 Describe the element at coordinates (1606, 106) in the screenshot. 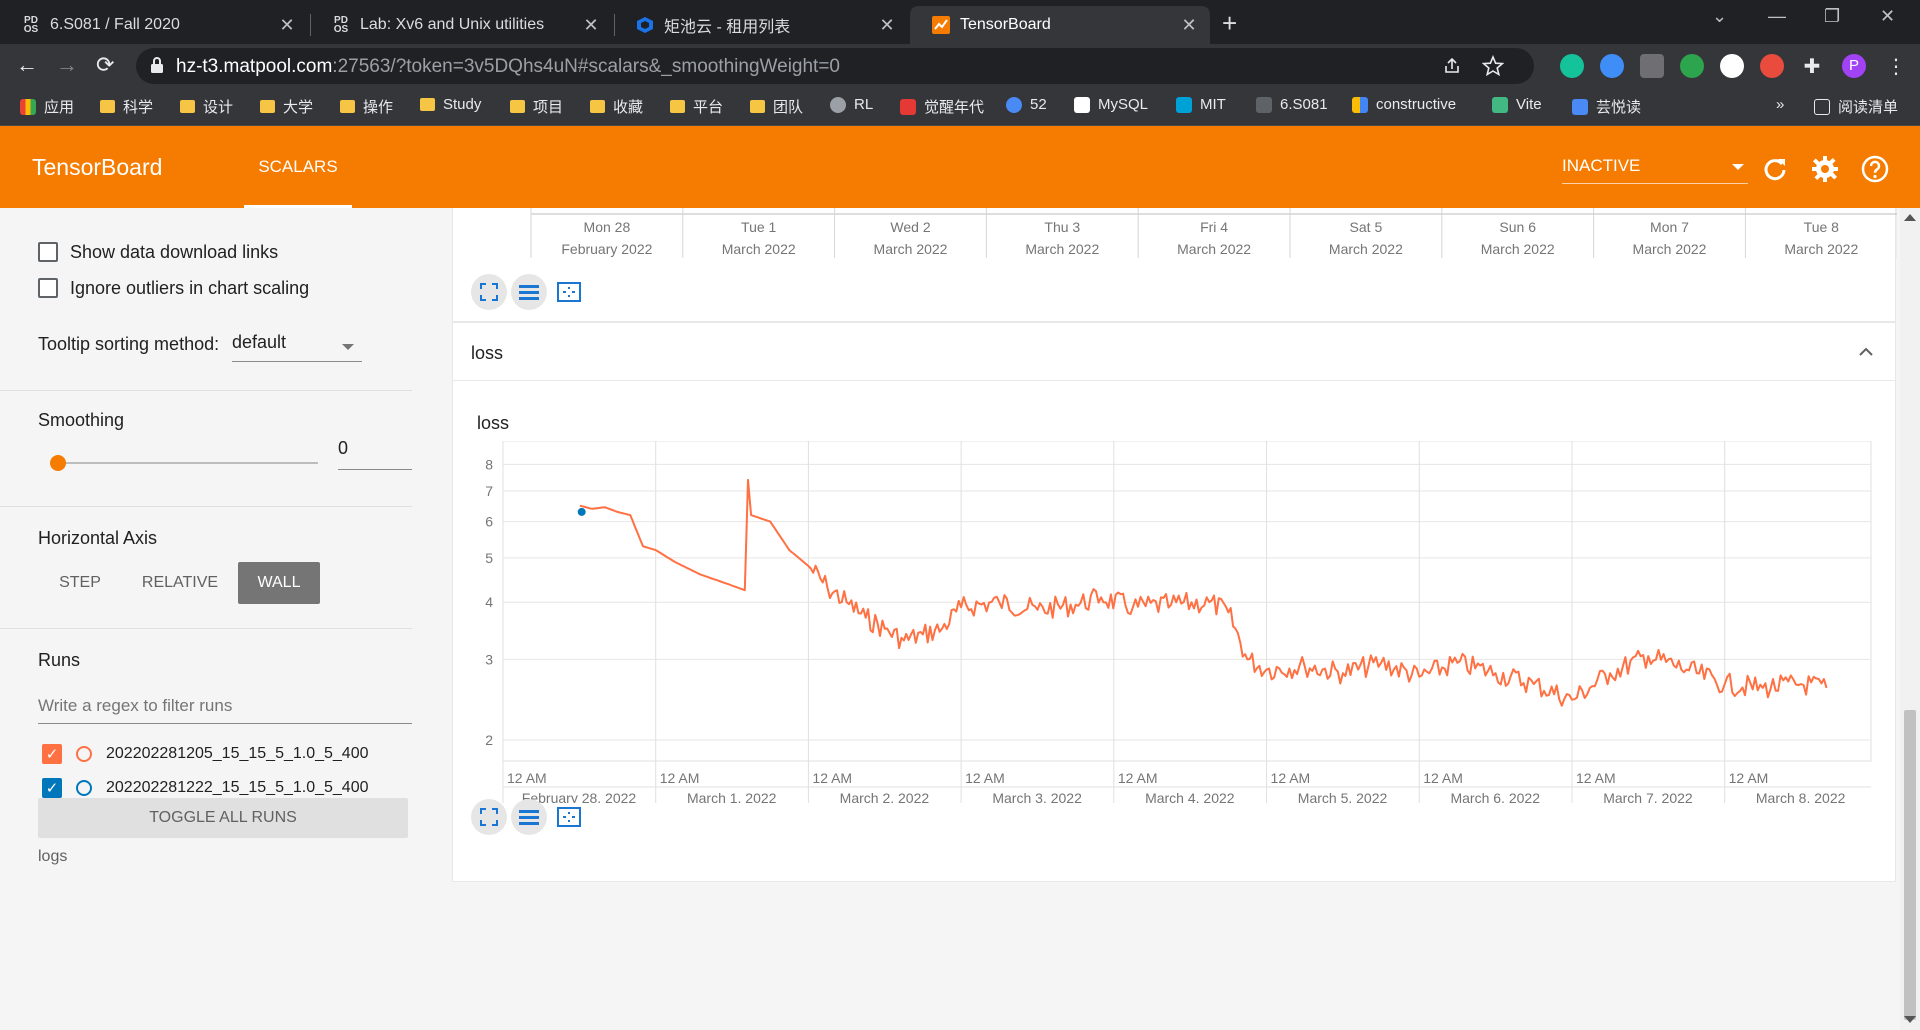

I see `bookmark-site: 芸悦读` at that location.